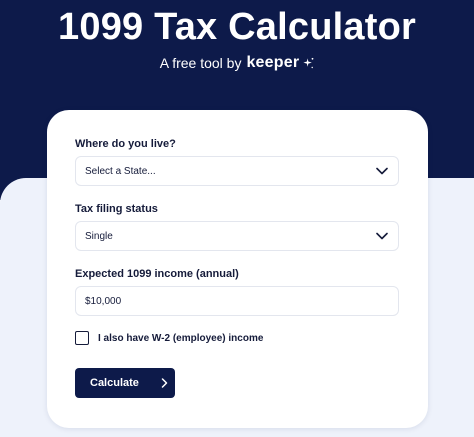 This screenshot has width=474, height=437. Describe the element at coordinates (272, 63) in the screenshot. I see `brand-logo-text: keeper` at that location.